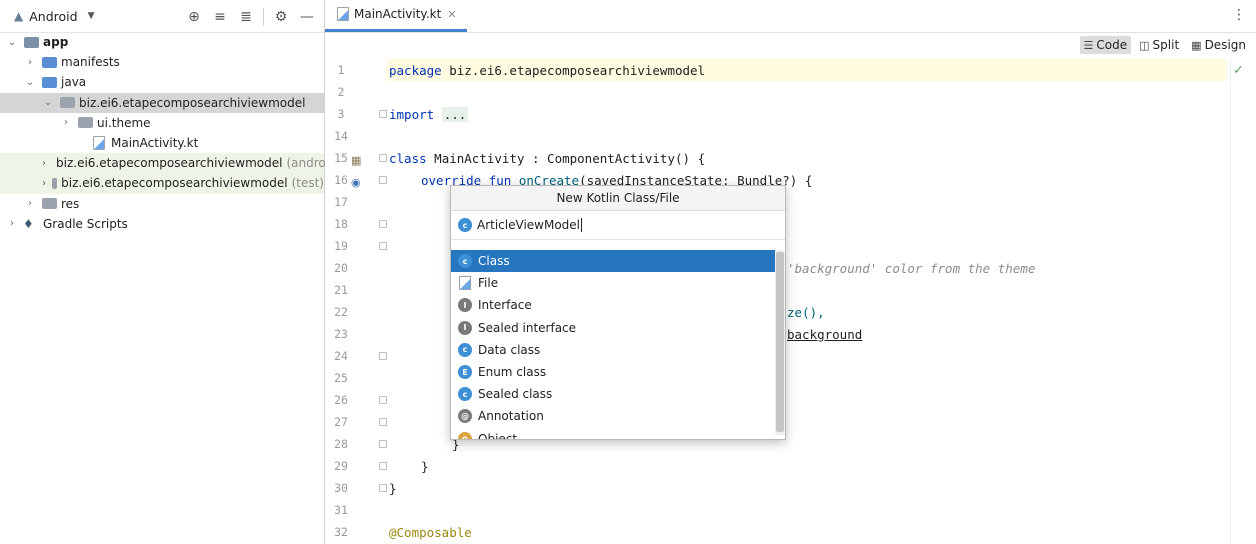  I want to click on tree-item-mainactivity: MainActivity.kt, so click(162, 143).